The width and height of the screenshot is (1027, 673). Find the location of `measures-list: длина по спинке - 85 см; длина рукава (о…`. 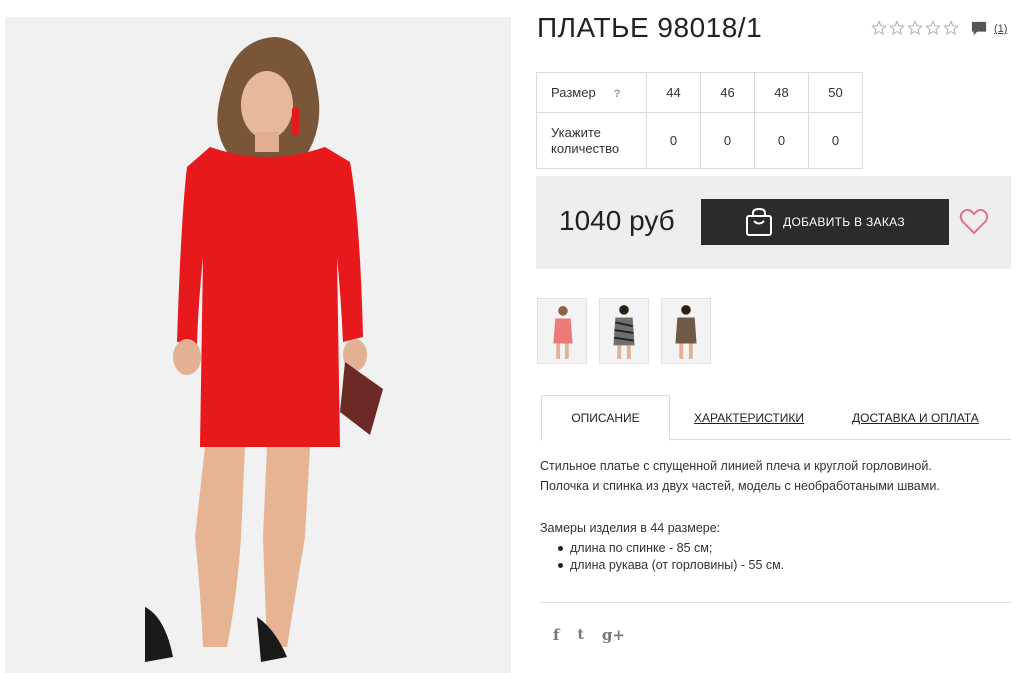

measures-list: длина по спинке - 85 см; длина рукава (о… is located at coordinates (662, 557).